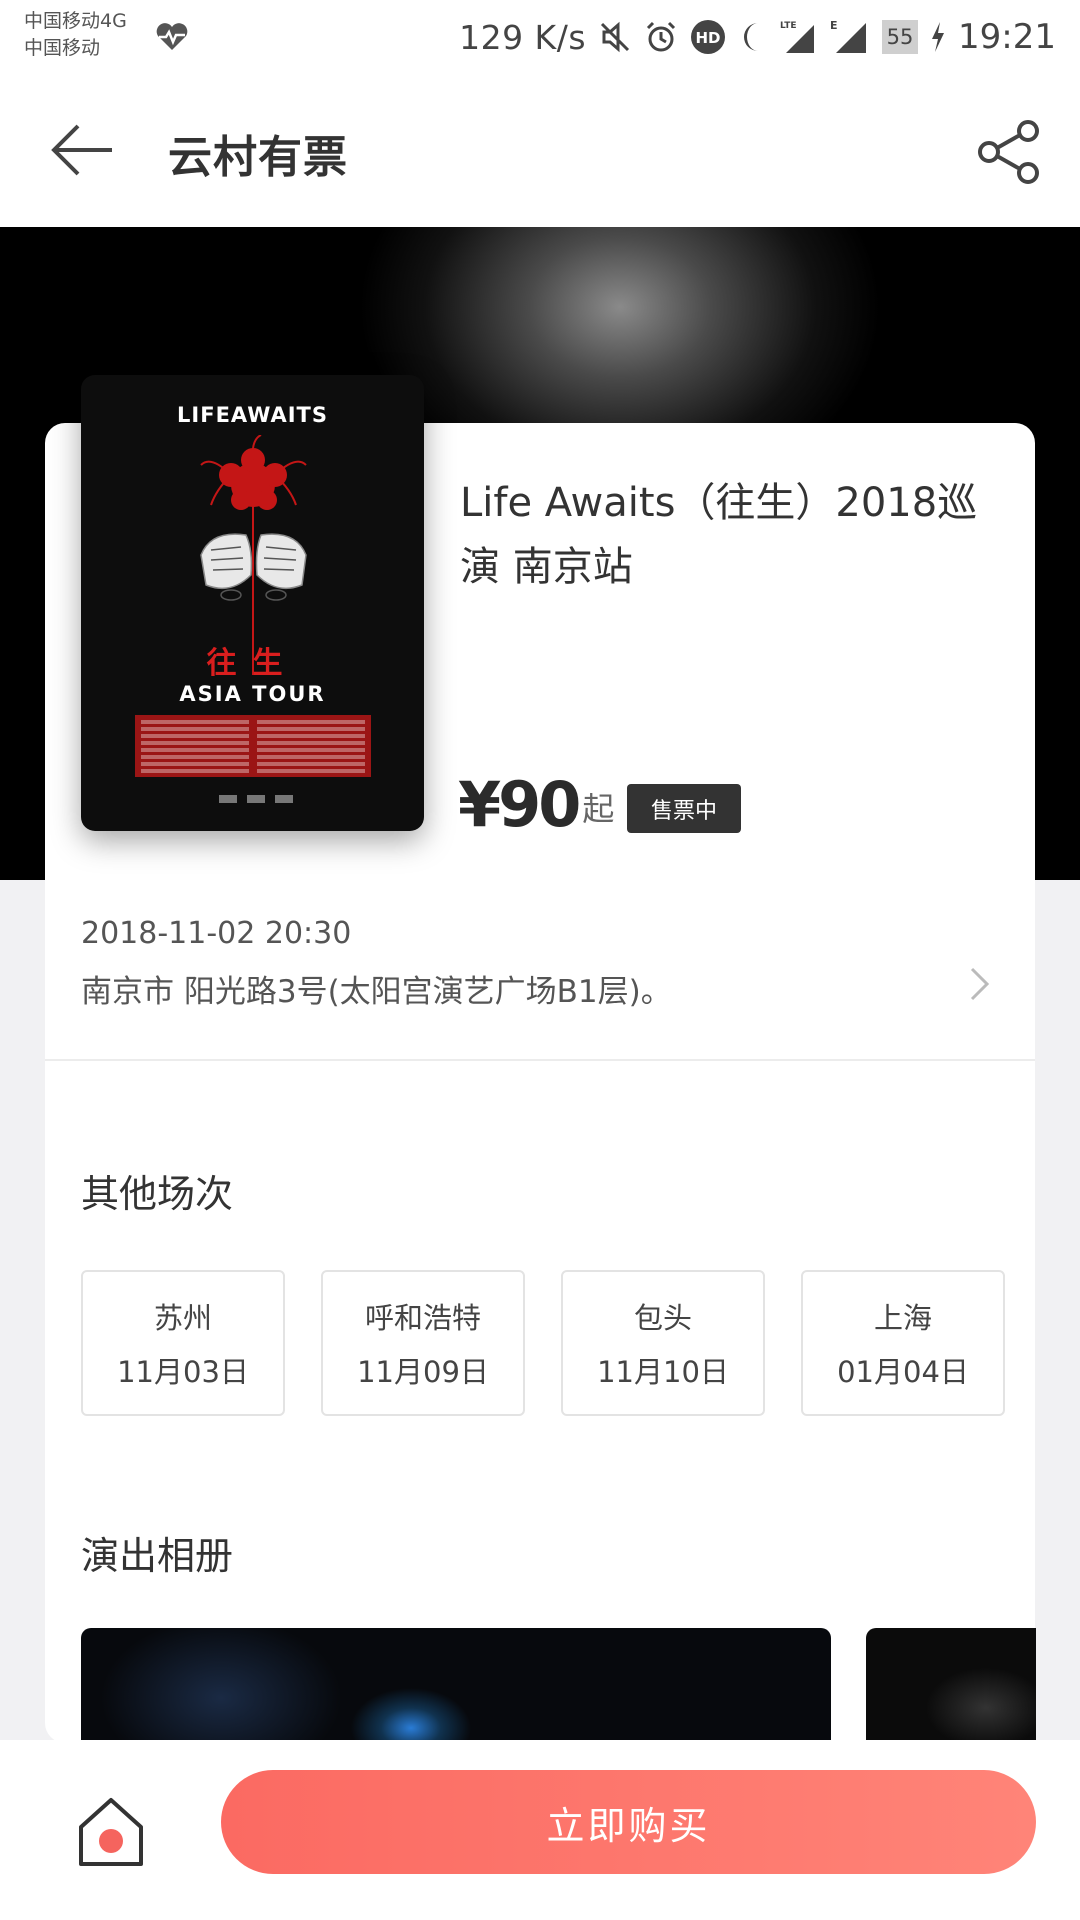  I want to click on charging-icon, so click(938, 37).